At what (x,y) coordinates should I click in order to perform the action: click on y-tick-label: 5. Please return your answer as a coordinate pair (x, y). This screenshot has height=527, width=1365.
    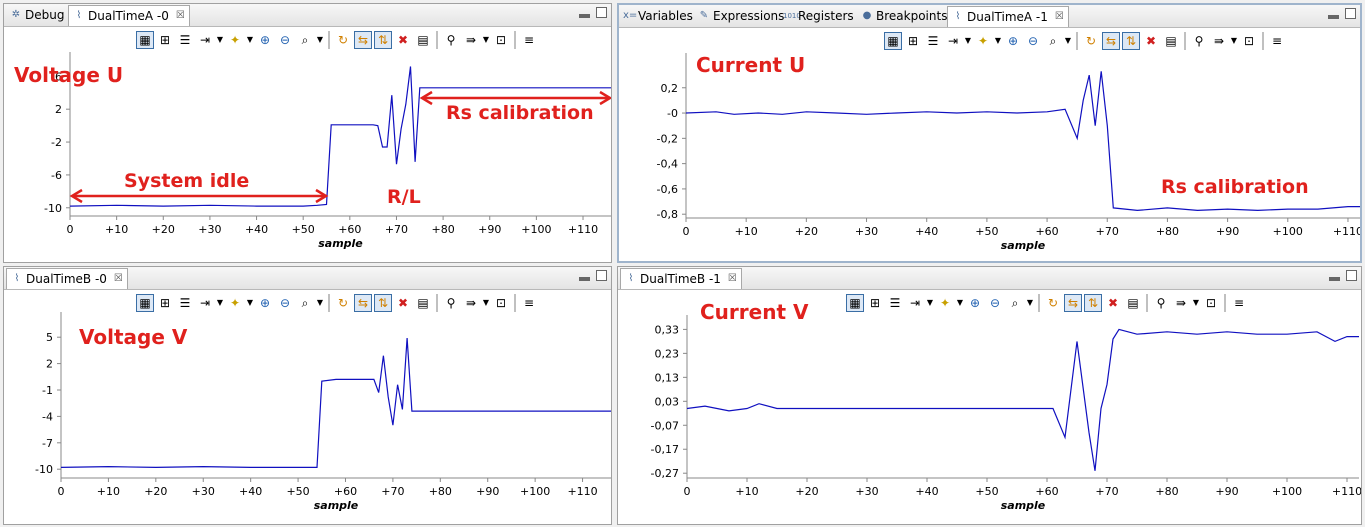
    Looking at the image, I should click on (49, 337).